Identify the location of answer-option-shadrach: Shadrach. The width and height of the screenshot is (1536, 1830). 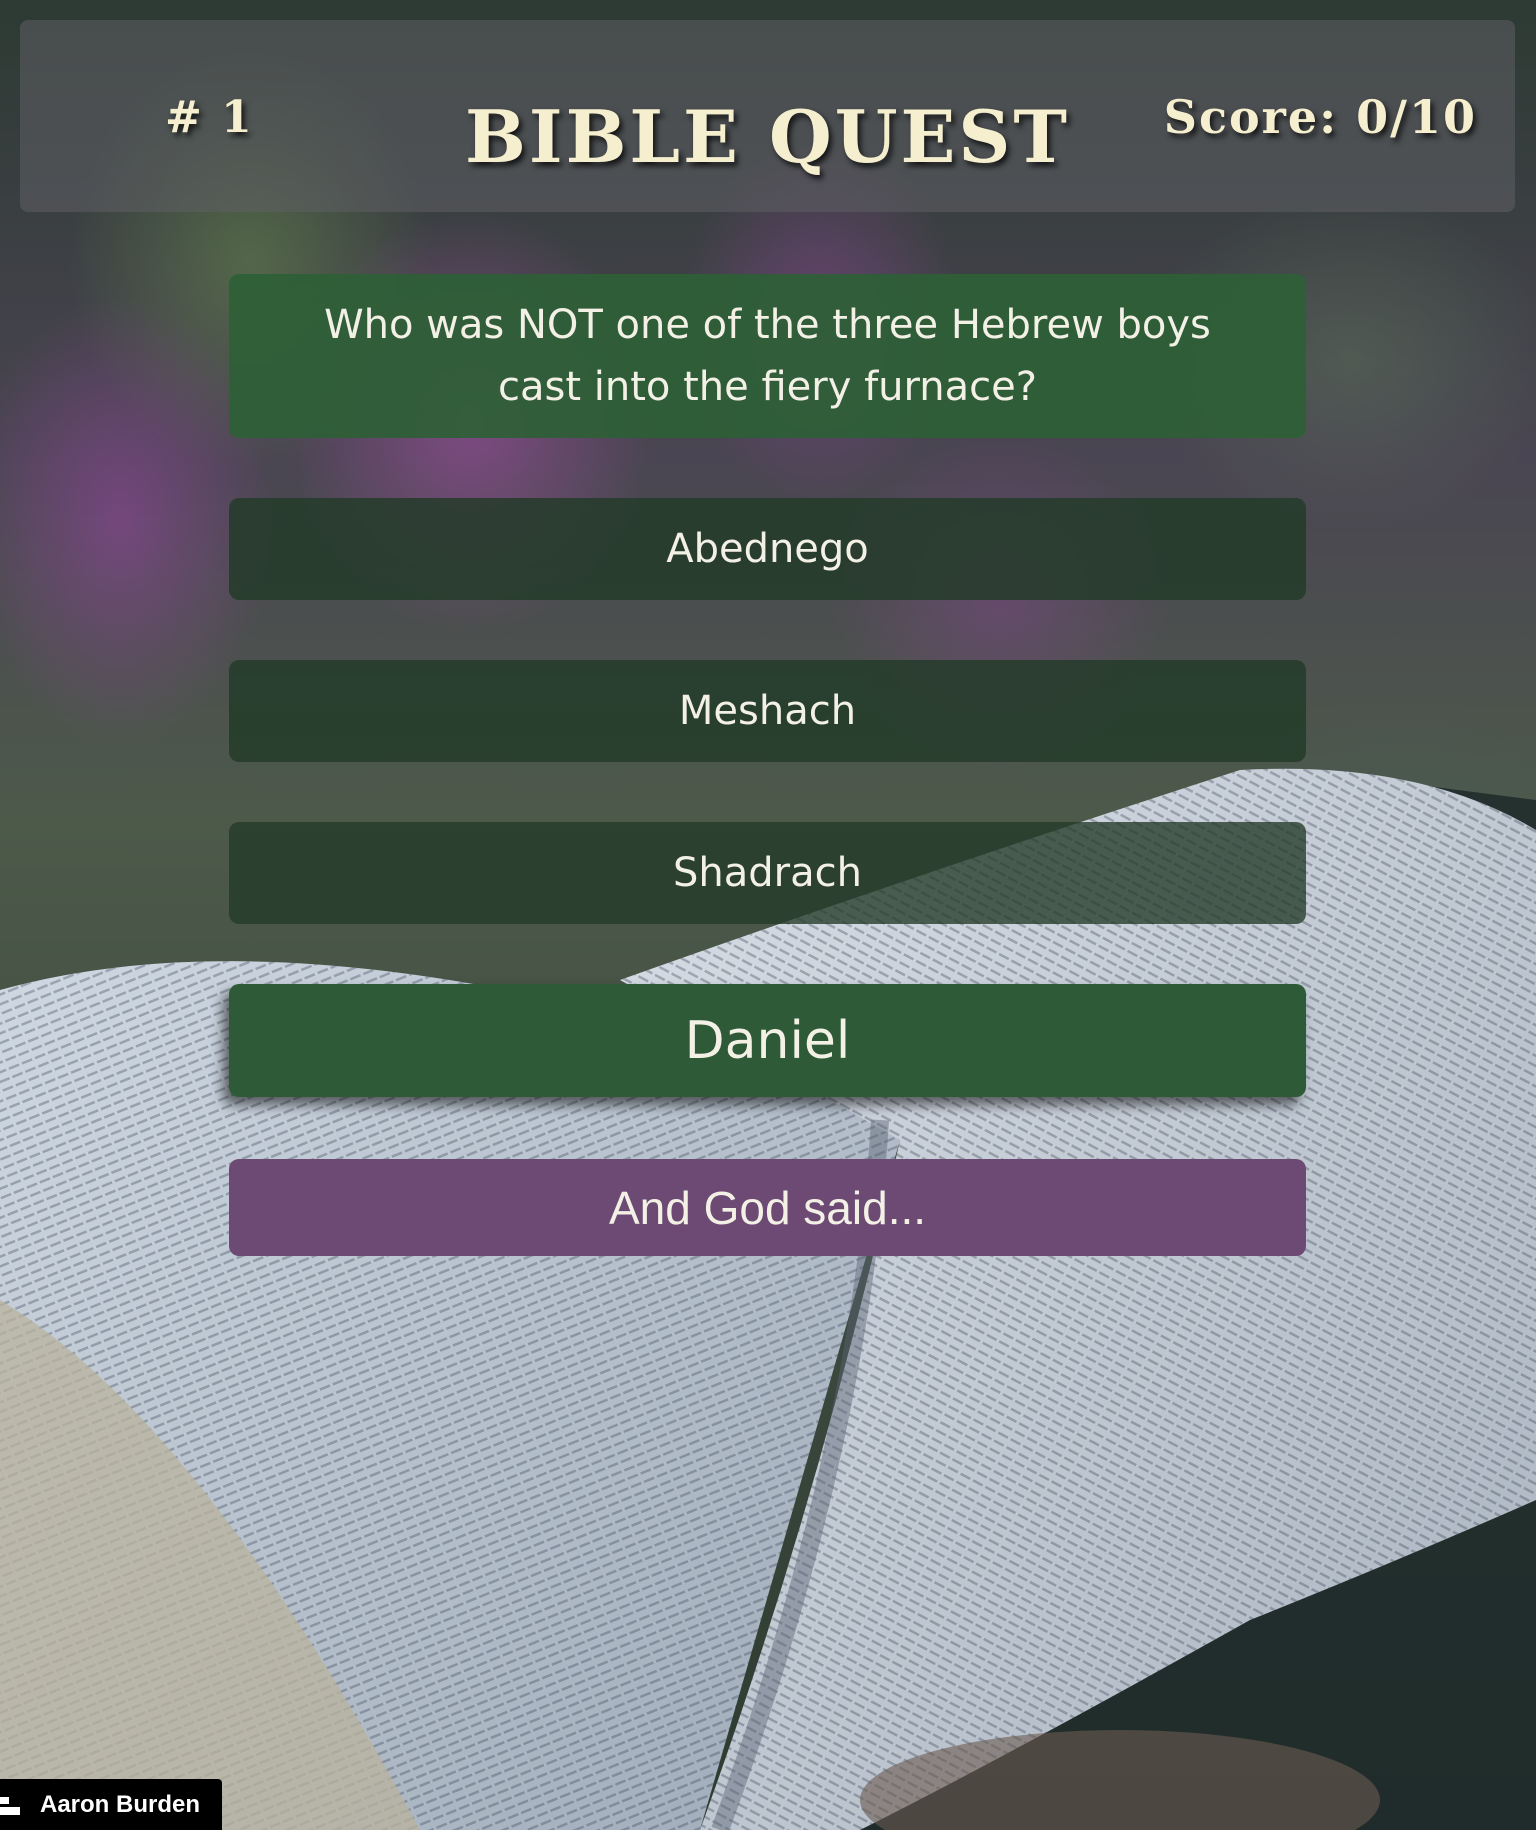
(767, 873).